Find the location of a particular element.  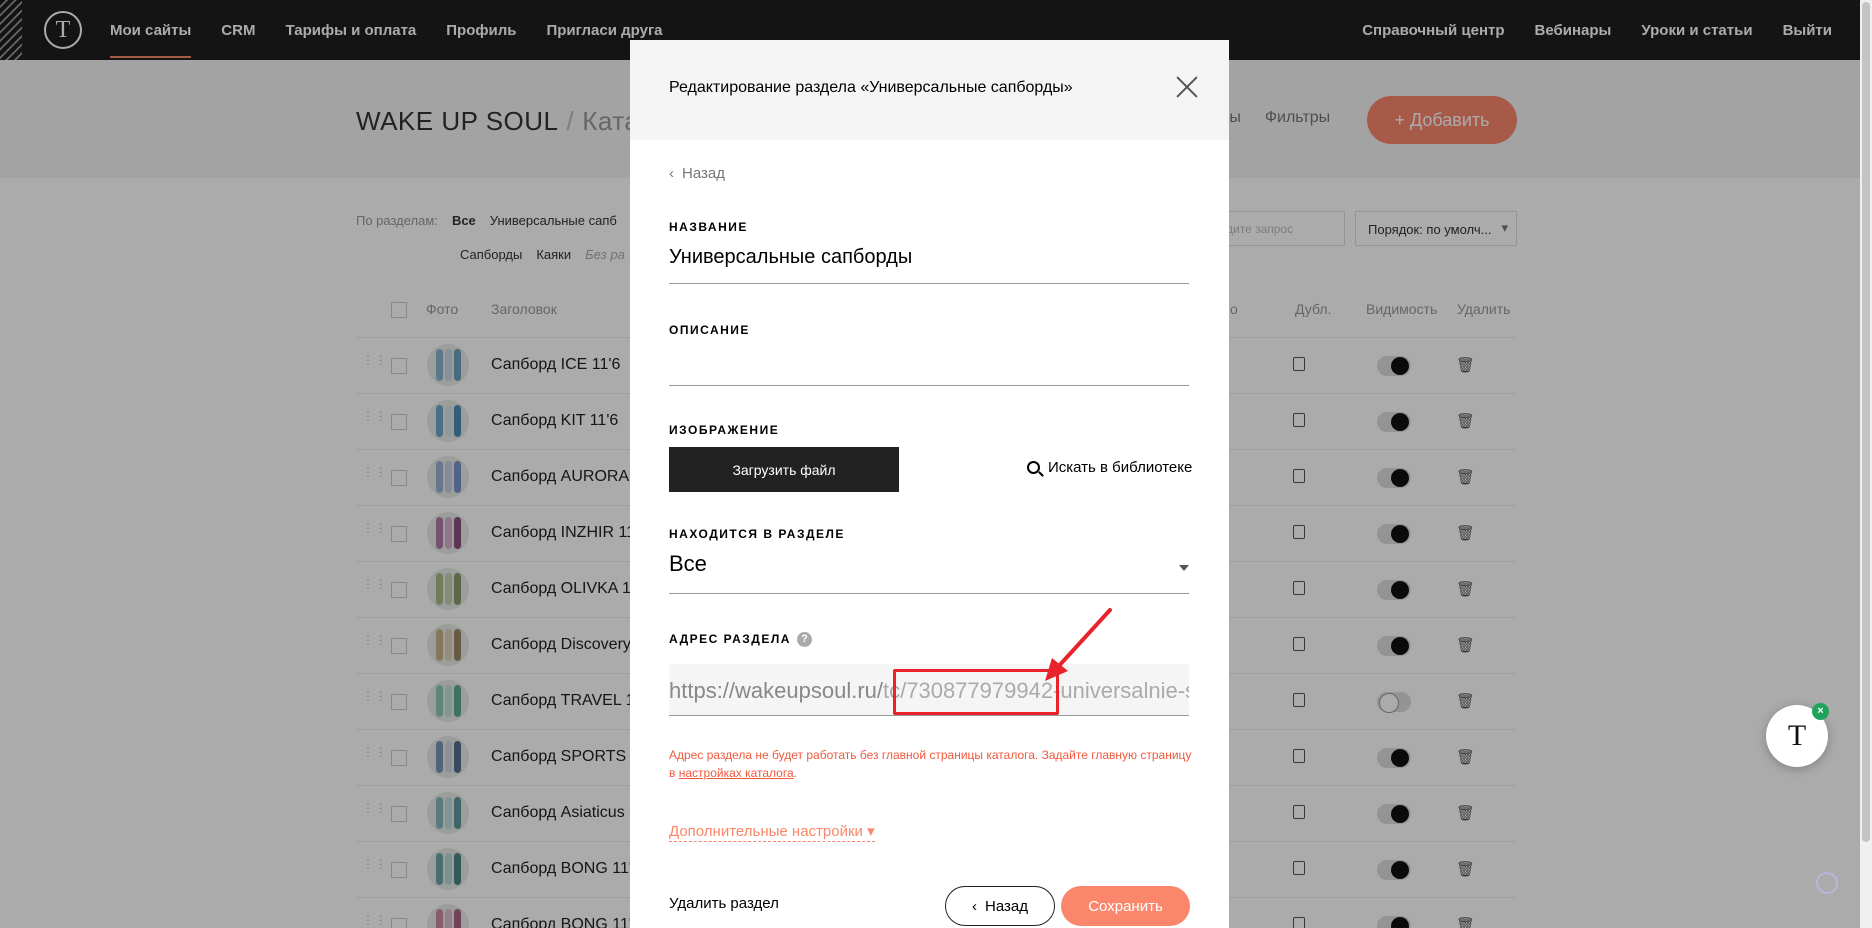

chat-close-badge: × is located at coordinates (1820, 711).